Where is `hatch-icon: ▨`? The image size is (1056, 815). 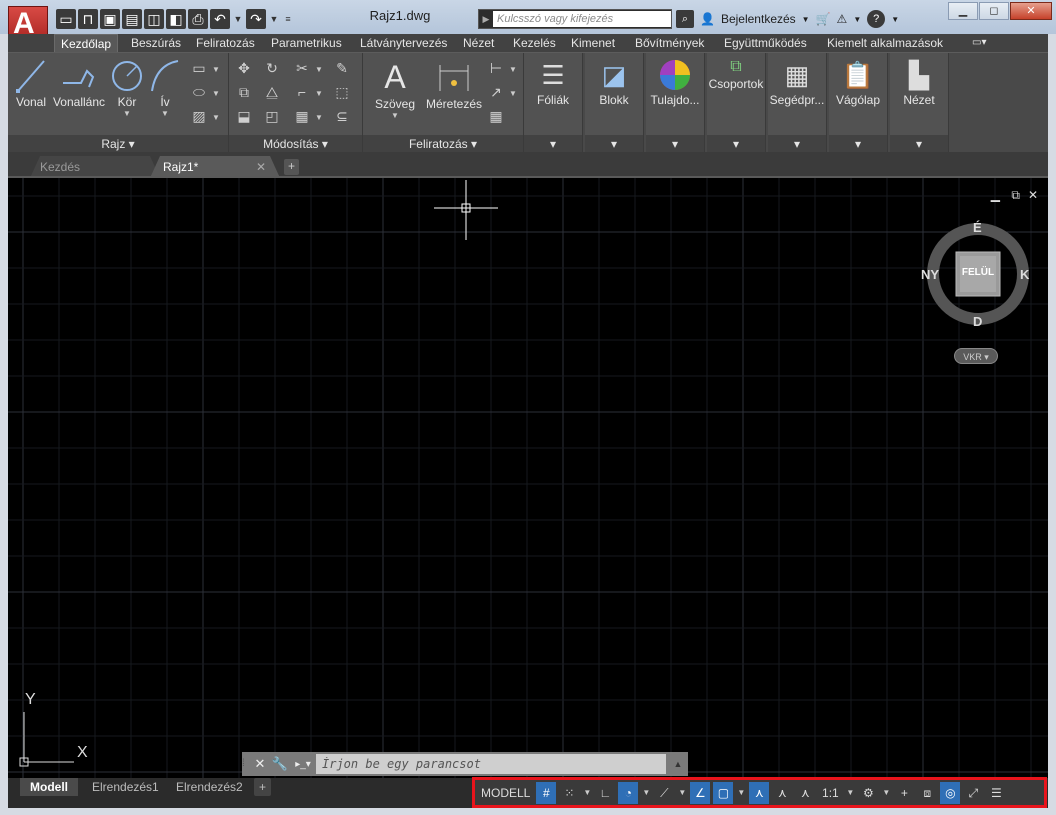
hatch-icon: ▨ is located at coordinates (199, 116).